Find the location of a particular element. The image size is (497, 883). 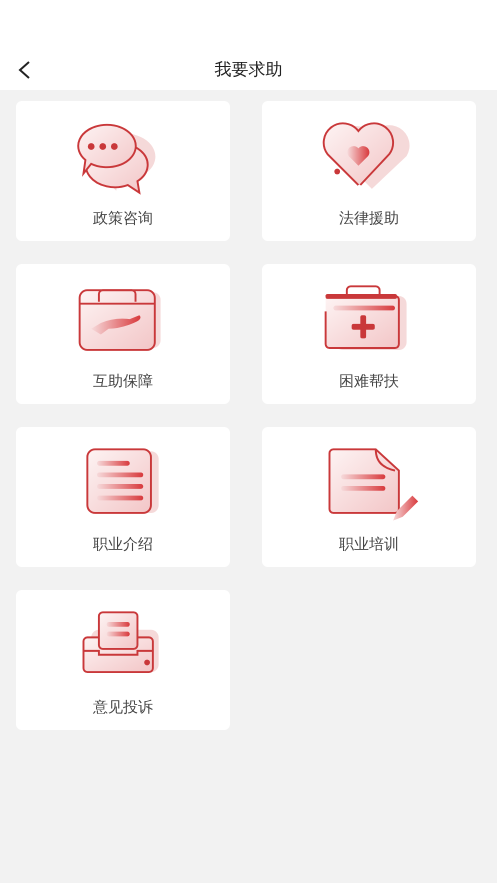

service-card: 意见投诉 is located at coordinates (123, 660).